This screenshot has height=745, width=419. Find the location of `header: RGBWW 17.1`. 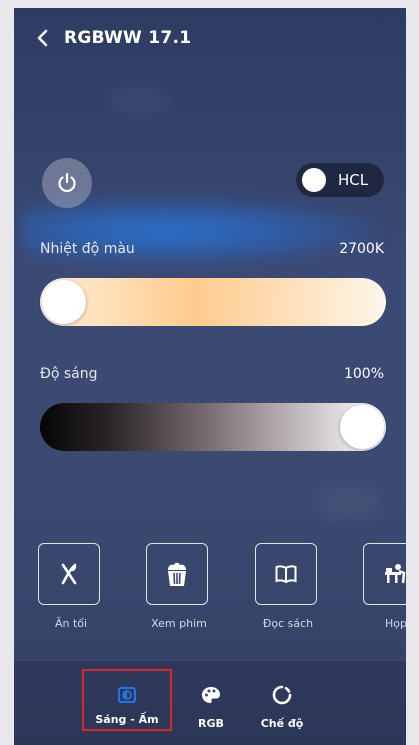

header: RGBWW 17.1 is located at coordinates (113, 38).